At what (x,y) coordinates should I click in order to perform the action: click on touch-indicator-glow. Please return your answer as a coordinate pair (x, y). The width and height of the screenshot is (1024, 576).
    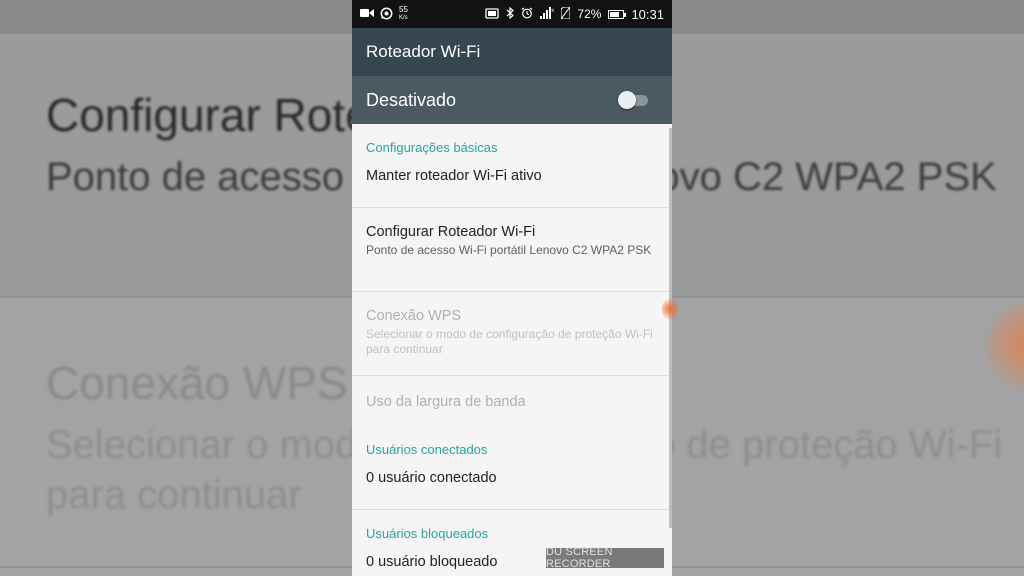
    Looking at the image, I should click on (1004, 345).